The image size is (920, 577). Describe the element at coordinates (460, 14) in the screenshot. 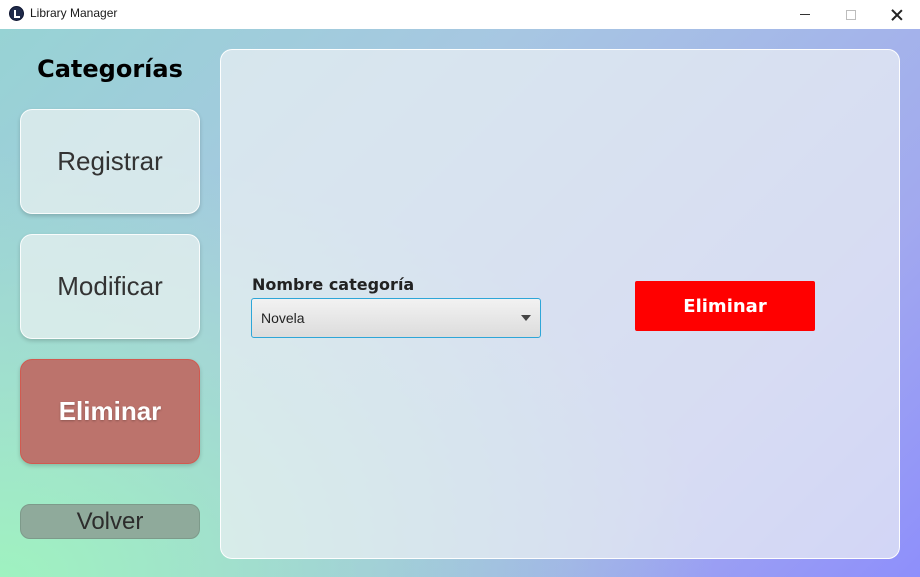

I see `title-bar: Library Manager` at that location.